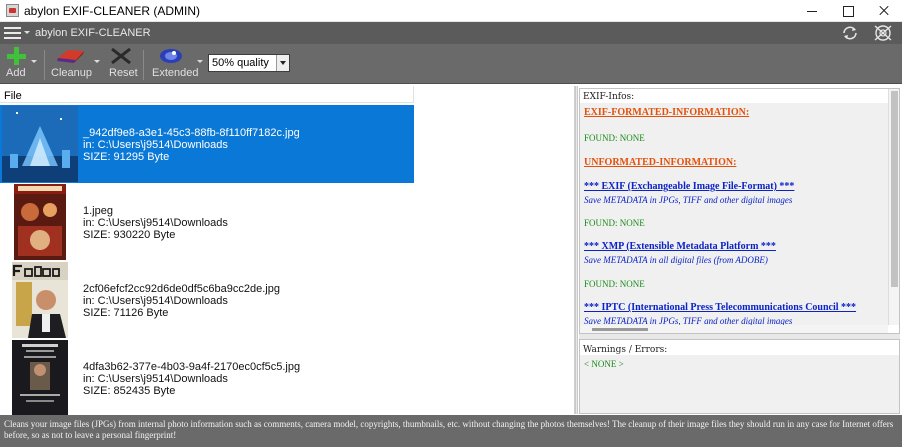  I want to click on exif-panel-header: EXIF-Infos:, so click(609, 97).